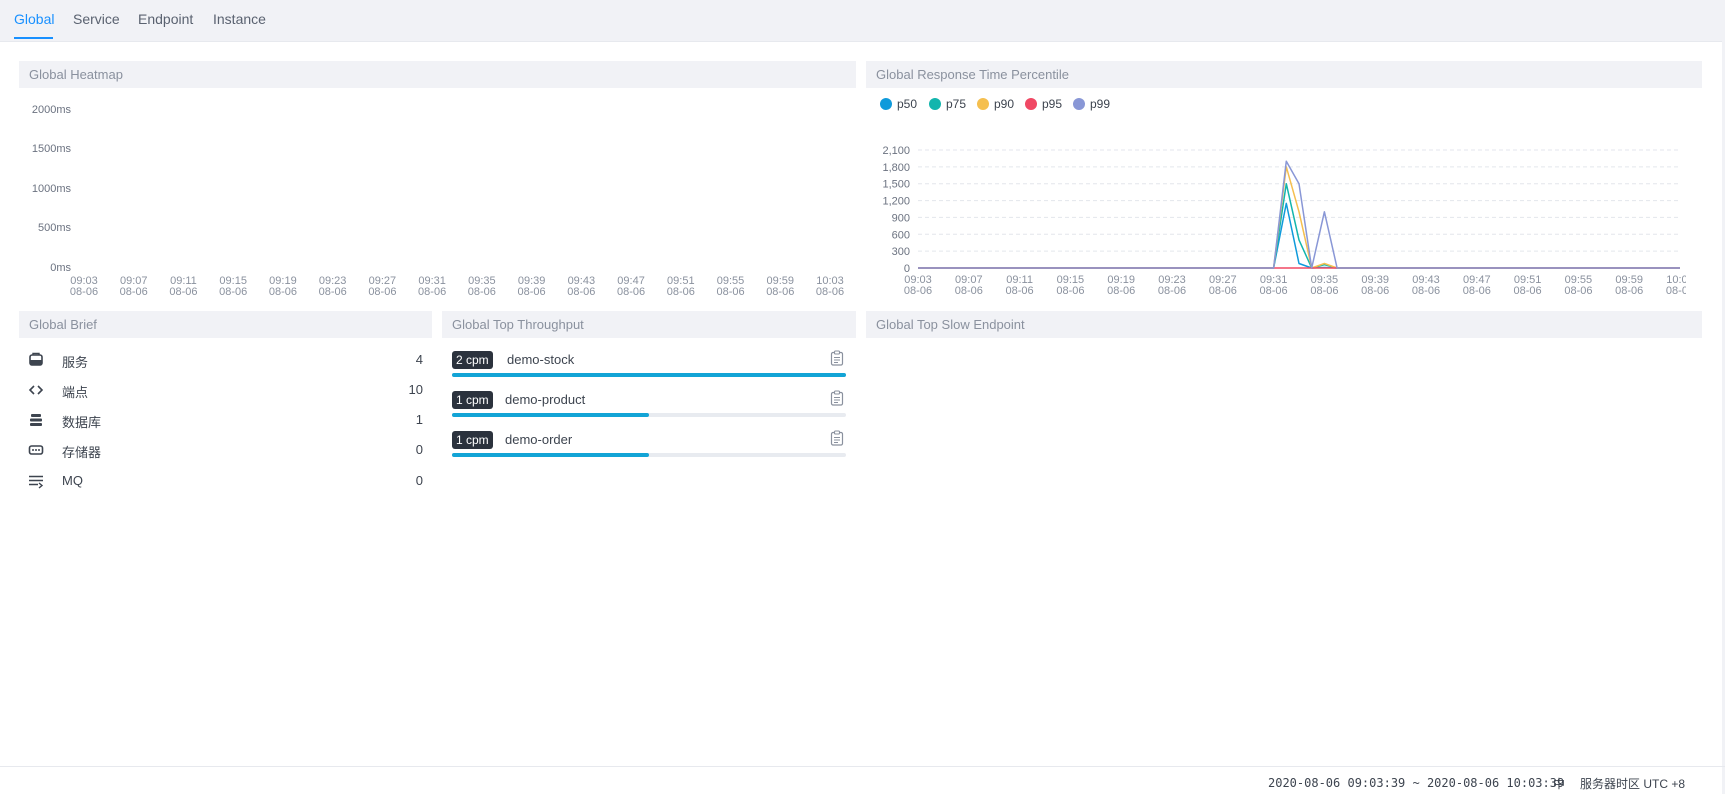  I want to click on heatmap-x-tick: 09:59 08-06, so click(780, 287).